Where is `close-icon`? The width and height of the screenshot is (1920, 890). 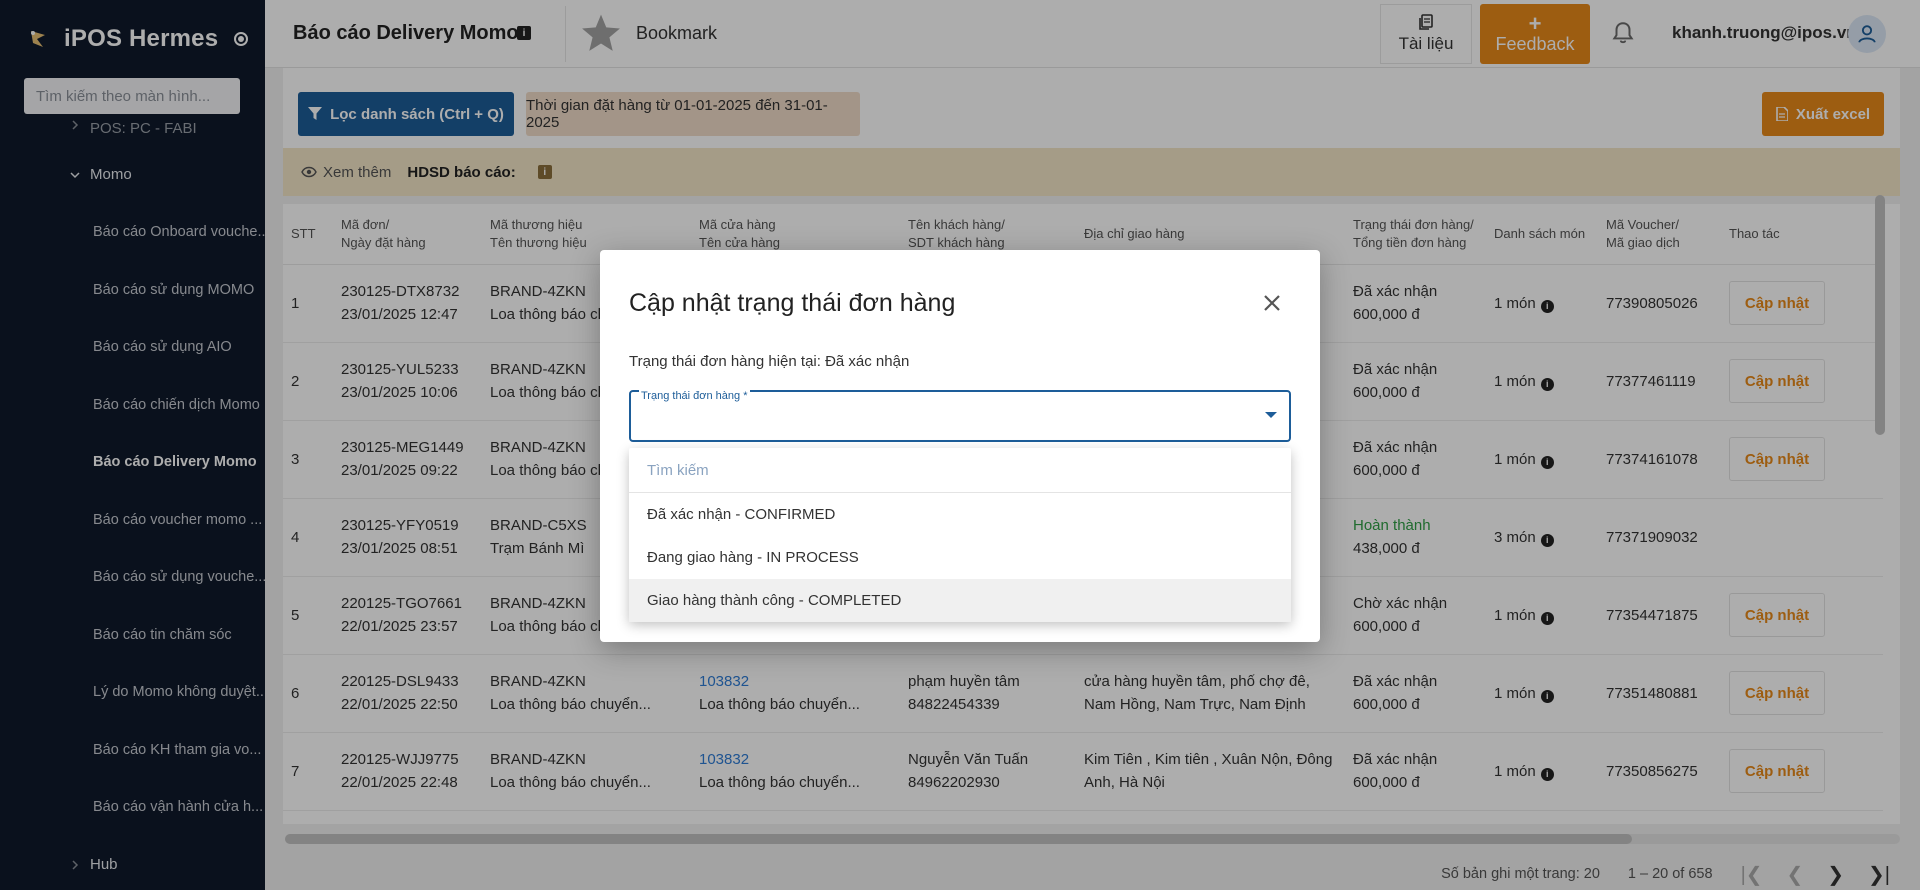 close-icon is located at coordinates (1272, 303).